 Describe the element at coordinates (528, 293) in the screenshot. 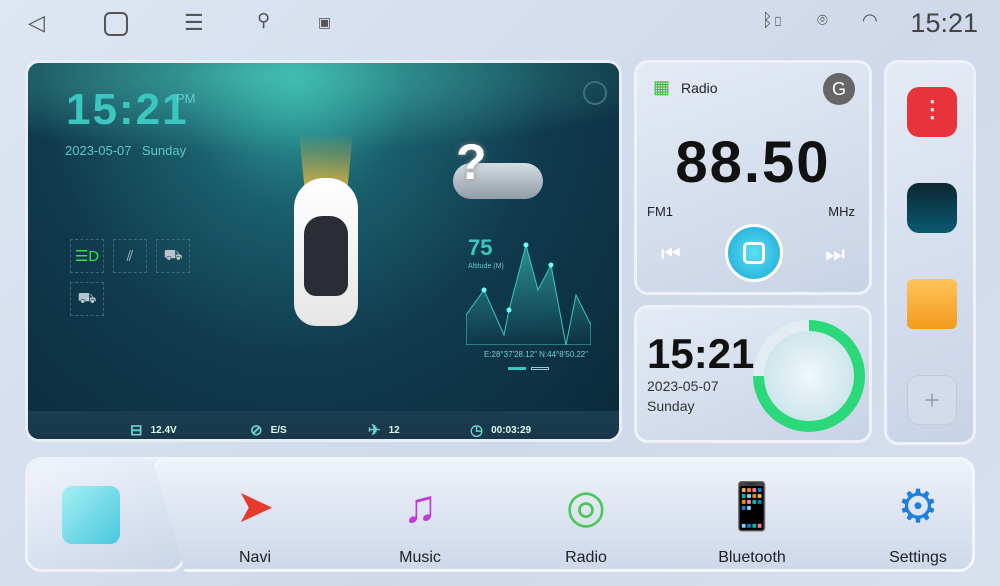

I see `altitude-graph` at that location.